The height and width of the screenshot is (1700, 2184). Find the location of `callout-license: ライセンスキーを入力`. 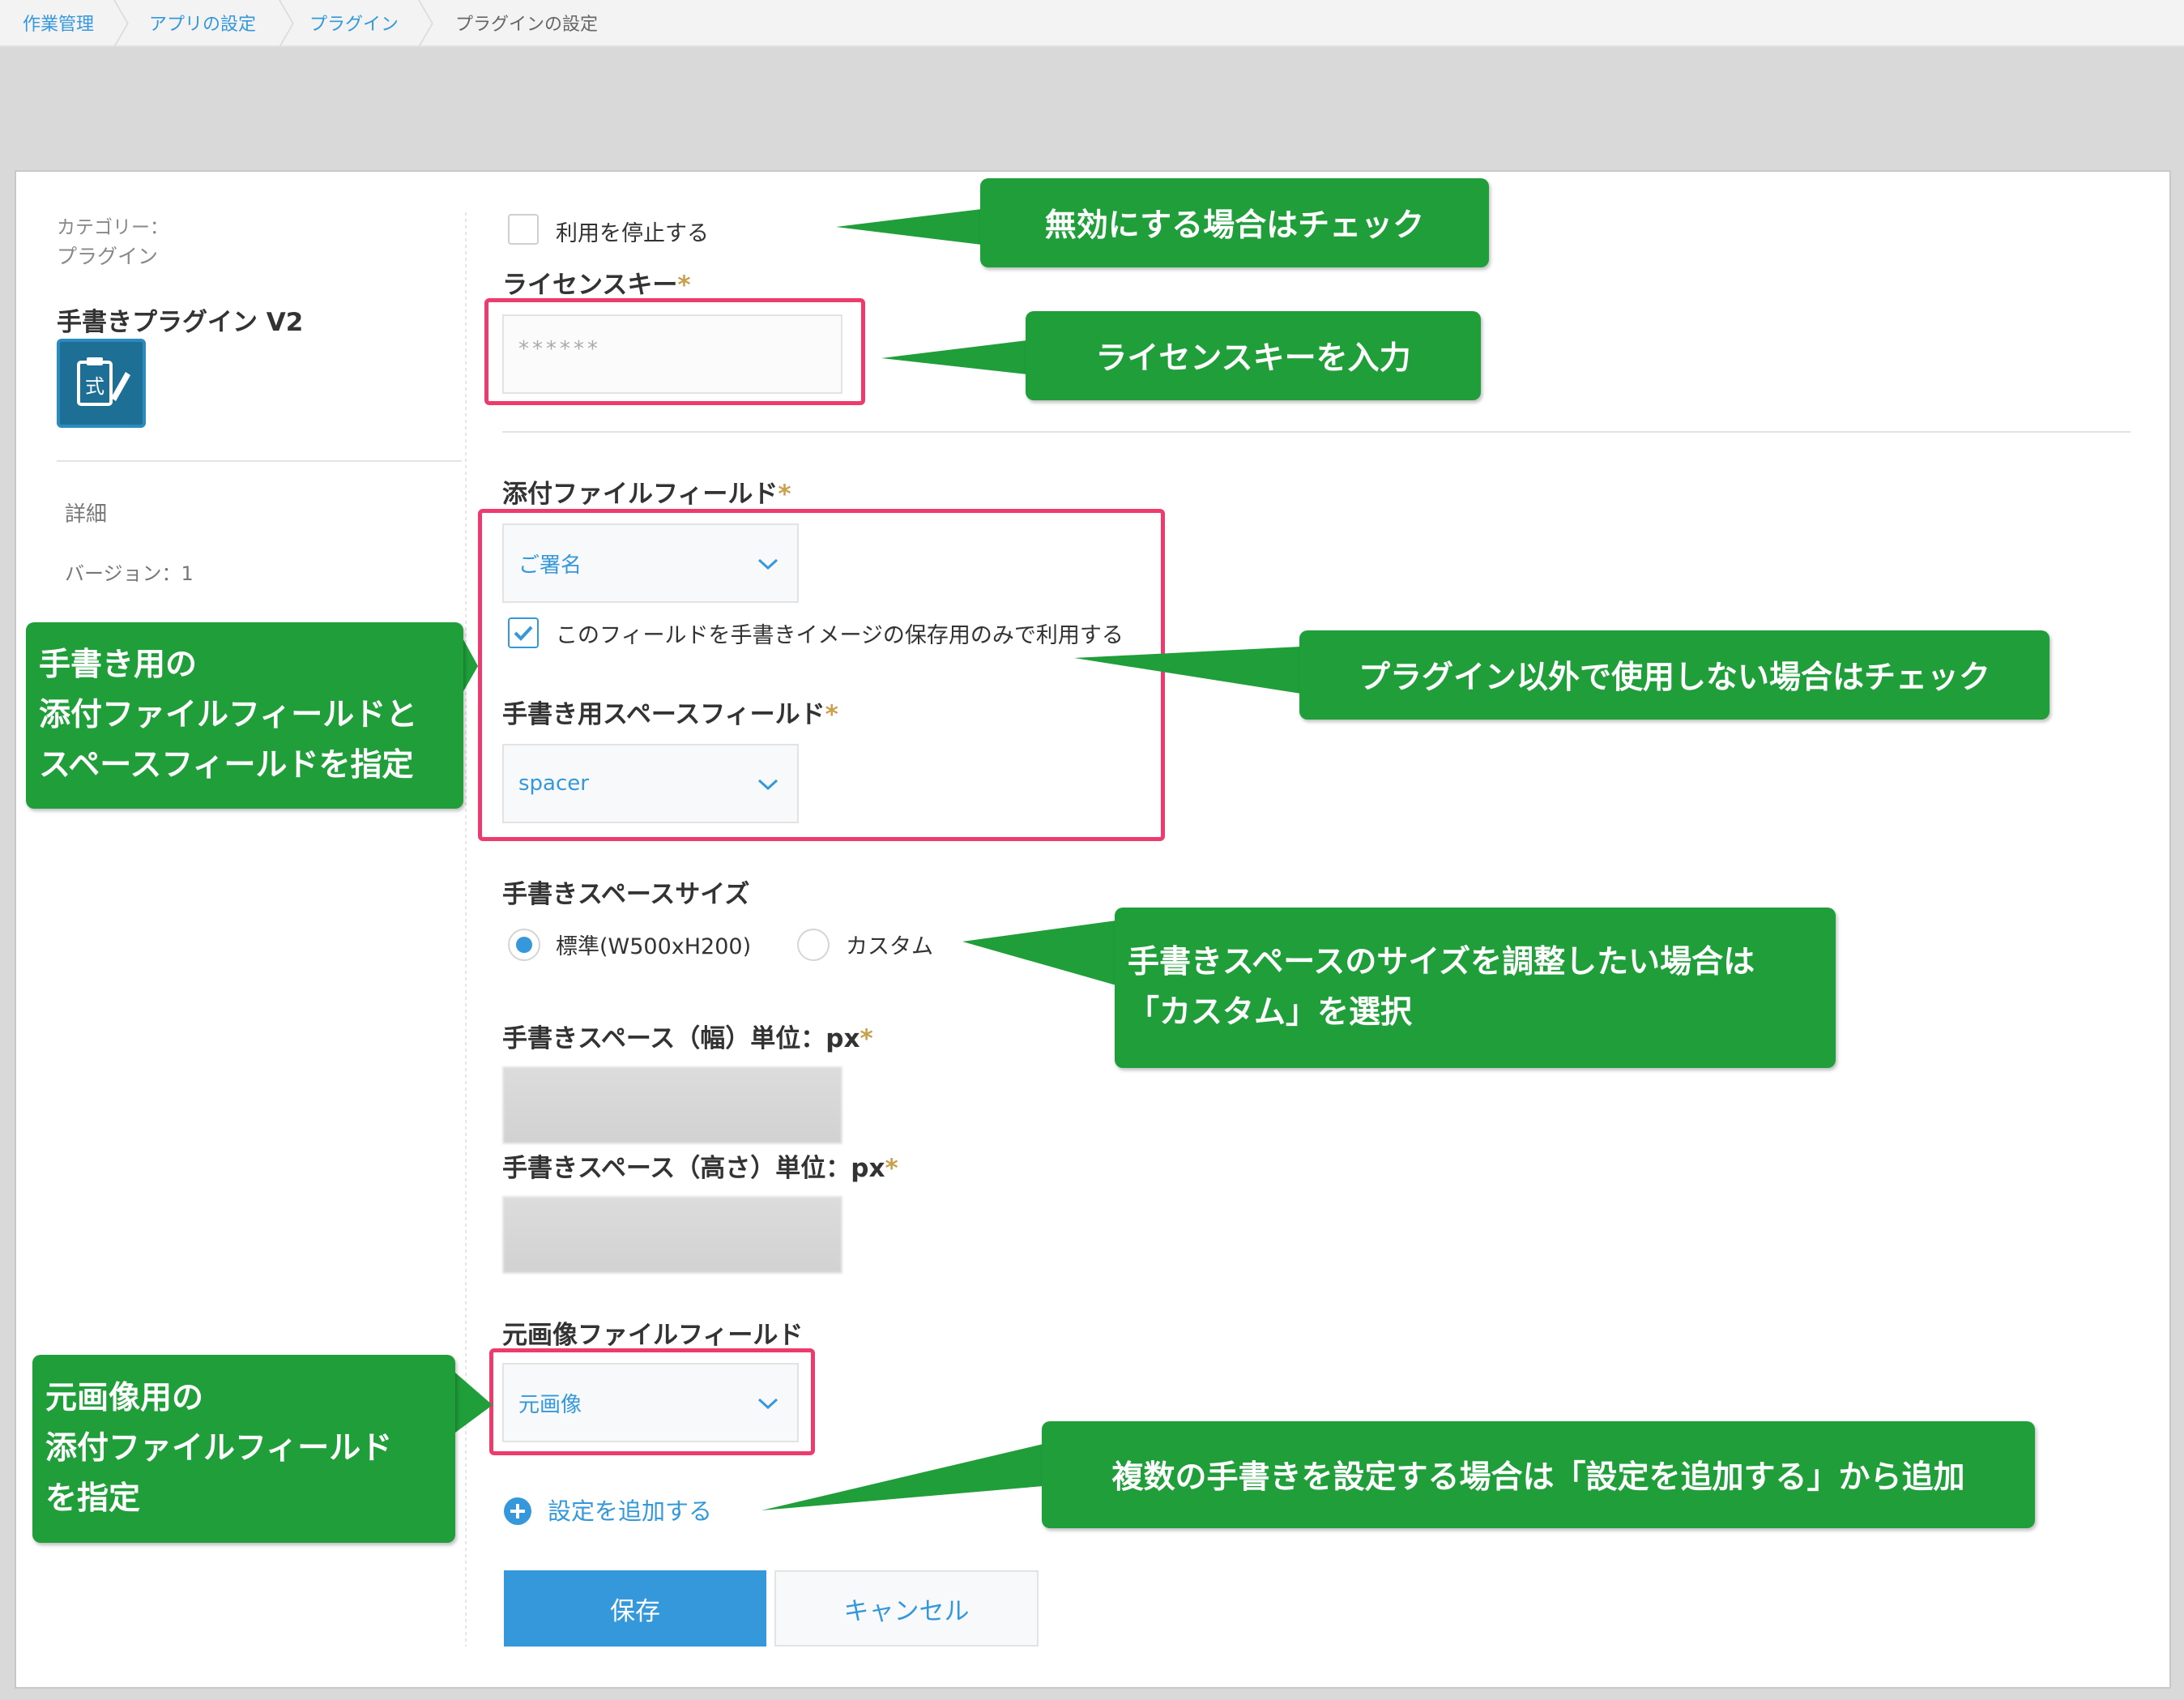

callout-license: ライセンスキーを入力 is located at coordinates (1253, 356).